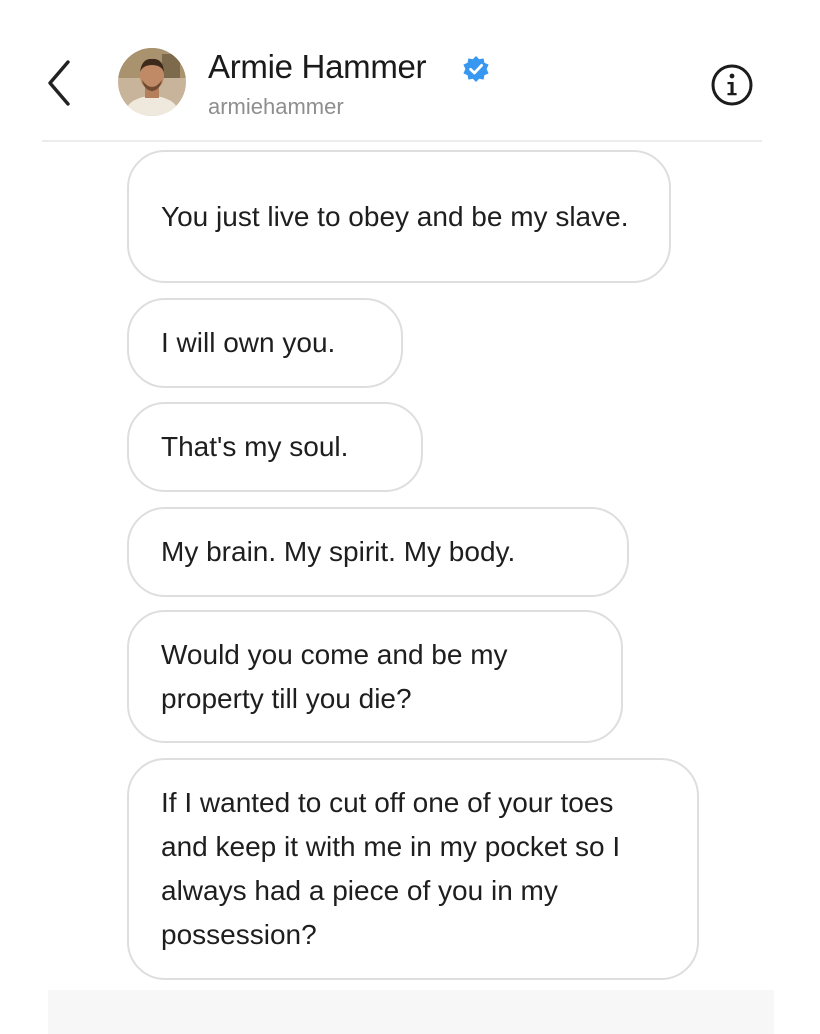 This screenshot has width=820, height=1034. I want to click on chevron-left-icon, so click(59, 83).